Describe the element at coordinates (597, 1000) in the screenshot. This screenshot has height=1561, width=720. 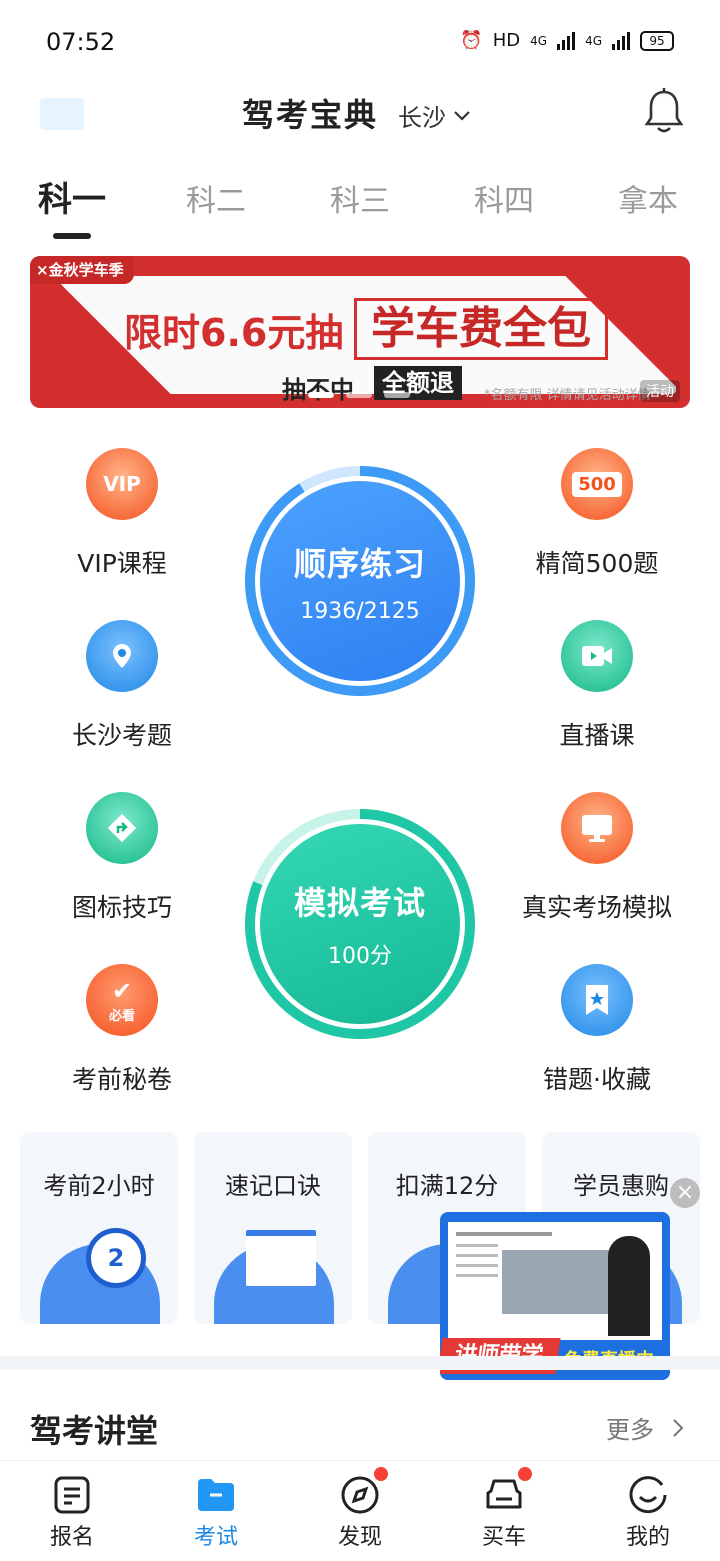
I see `bookmark-star-icon` at that location.